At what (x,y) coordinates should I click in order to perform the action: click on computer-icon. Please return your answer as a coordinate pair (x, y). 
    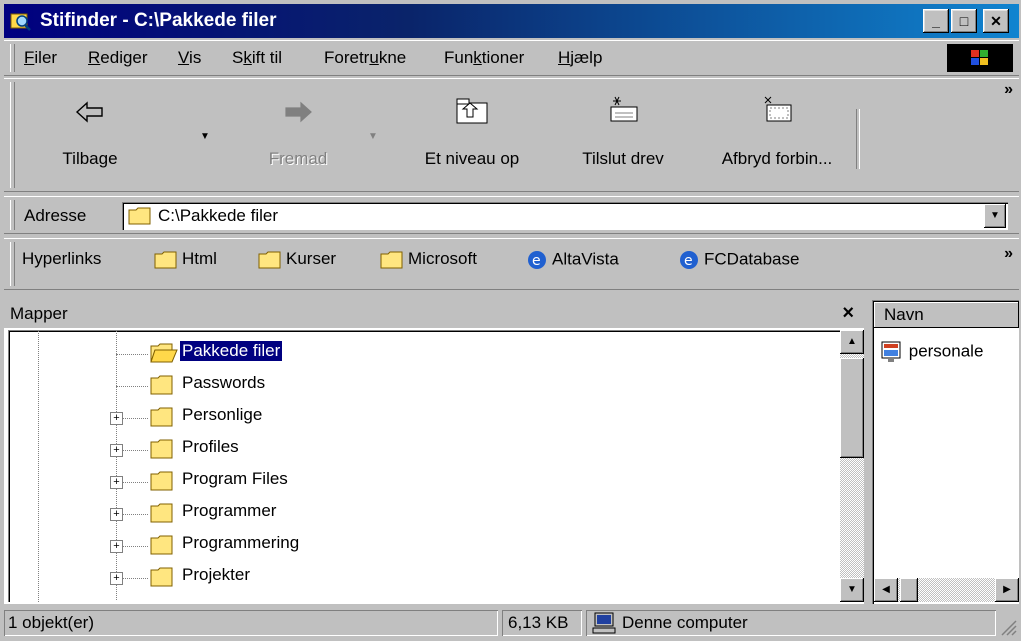
    Looking at the image, I should click on (604, 623).